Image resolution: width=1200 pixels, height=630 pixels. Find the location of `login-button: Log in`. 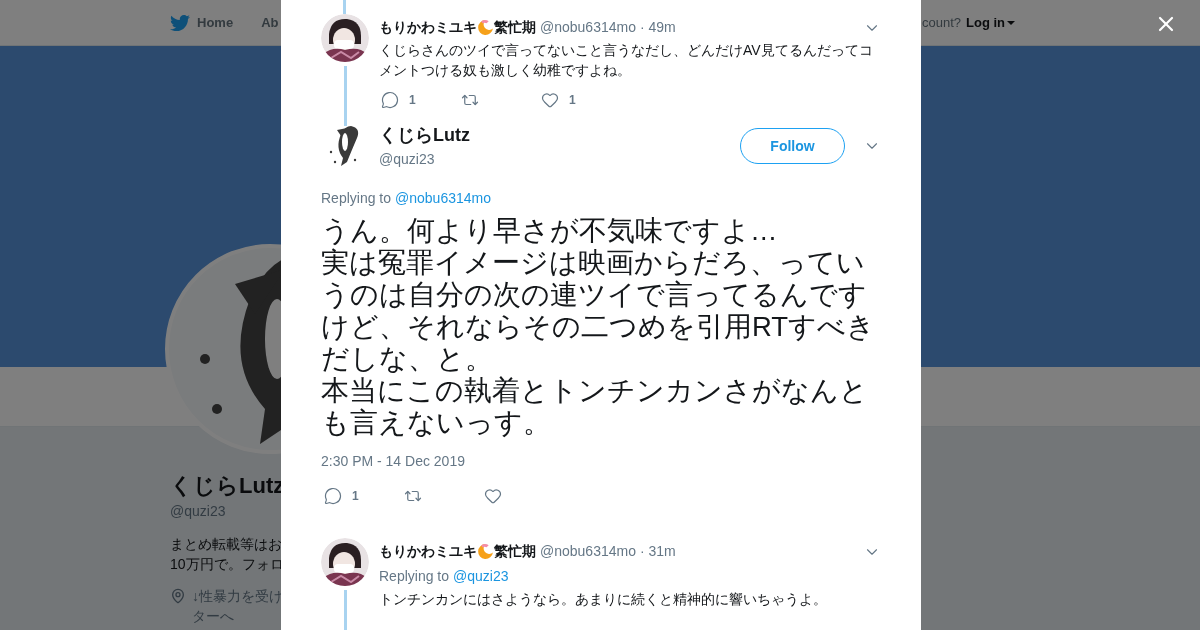

login-button: Log in is located at coordinates (990, 22).